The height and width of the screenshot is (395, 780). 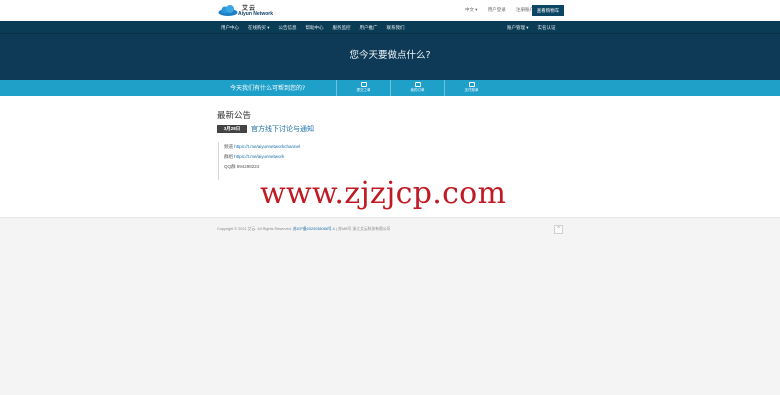 I want to click on hero-banner: 您今天要做点什么?, so click(x=390, y=57).